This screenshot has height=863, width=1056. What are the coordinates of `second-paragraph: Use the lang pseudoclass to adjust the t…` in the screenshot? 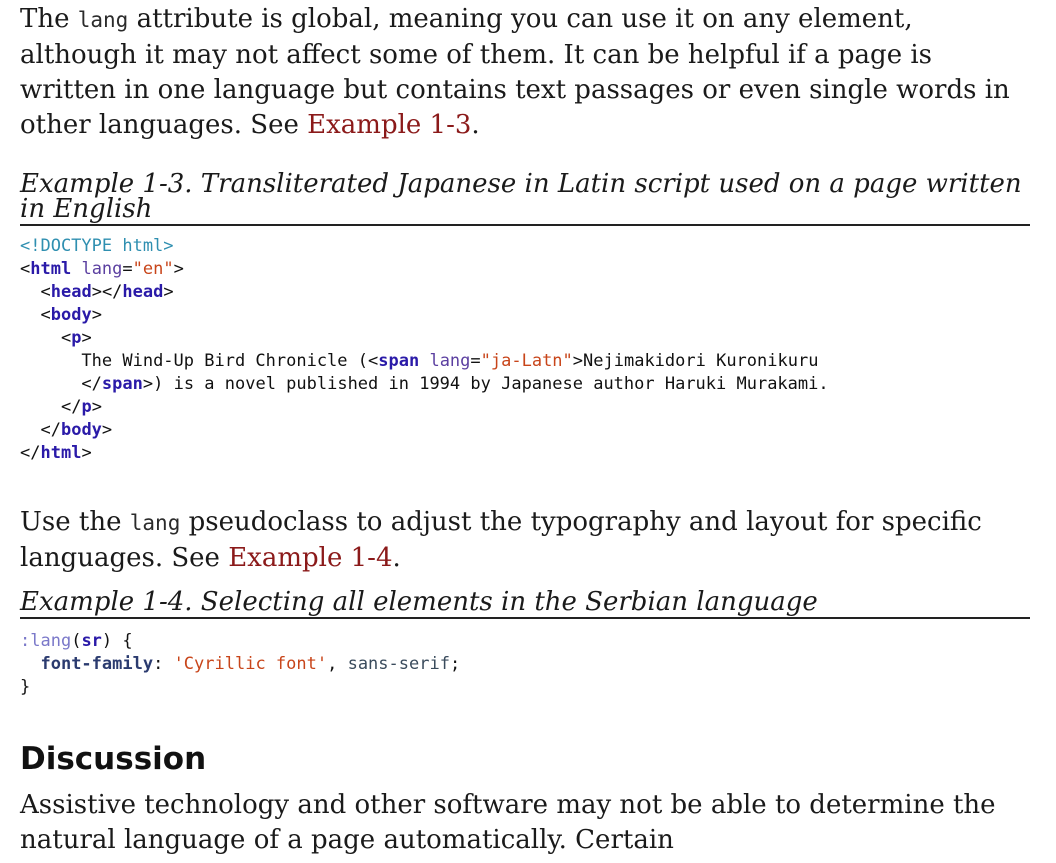 It's located at (525, 540).